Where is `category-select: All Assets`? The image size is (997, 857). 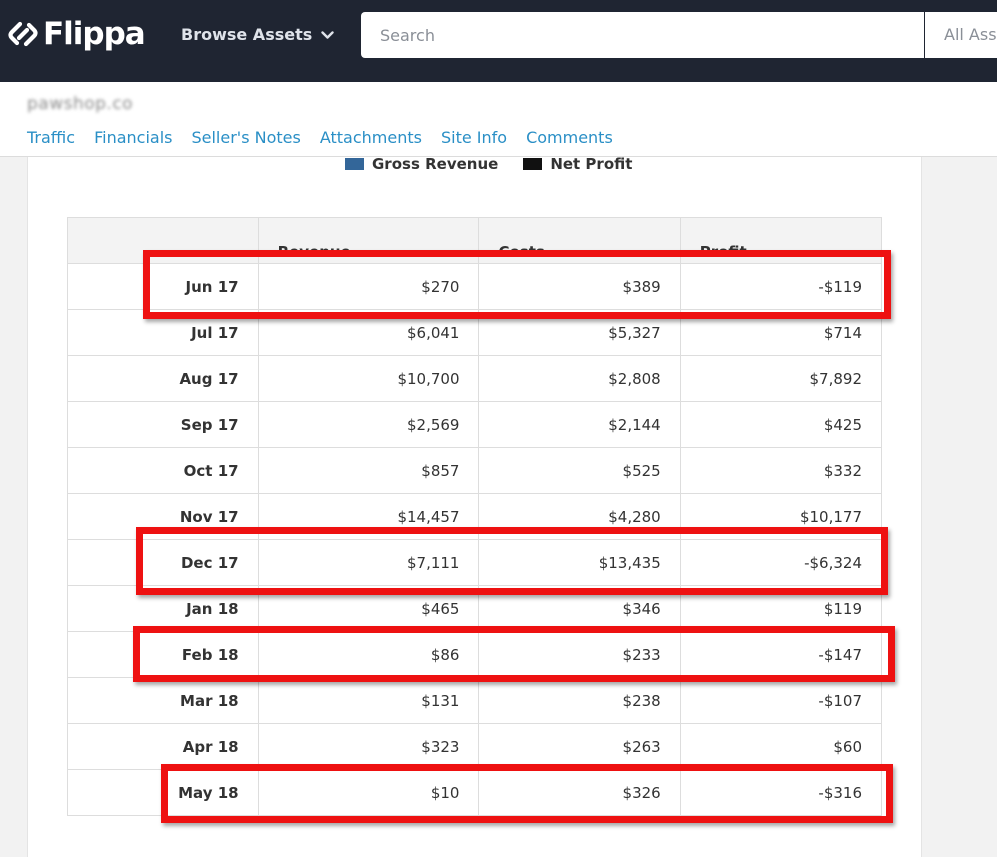
category-select: All Assets is located at coordinates (961, 35).